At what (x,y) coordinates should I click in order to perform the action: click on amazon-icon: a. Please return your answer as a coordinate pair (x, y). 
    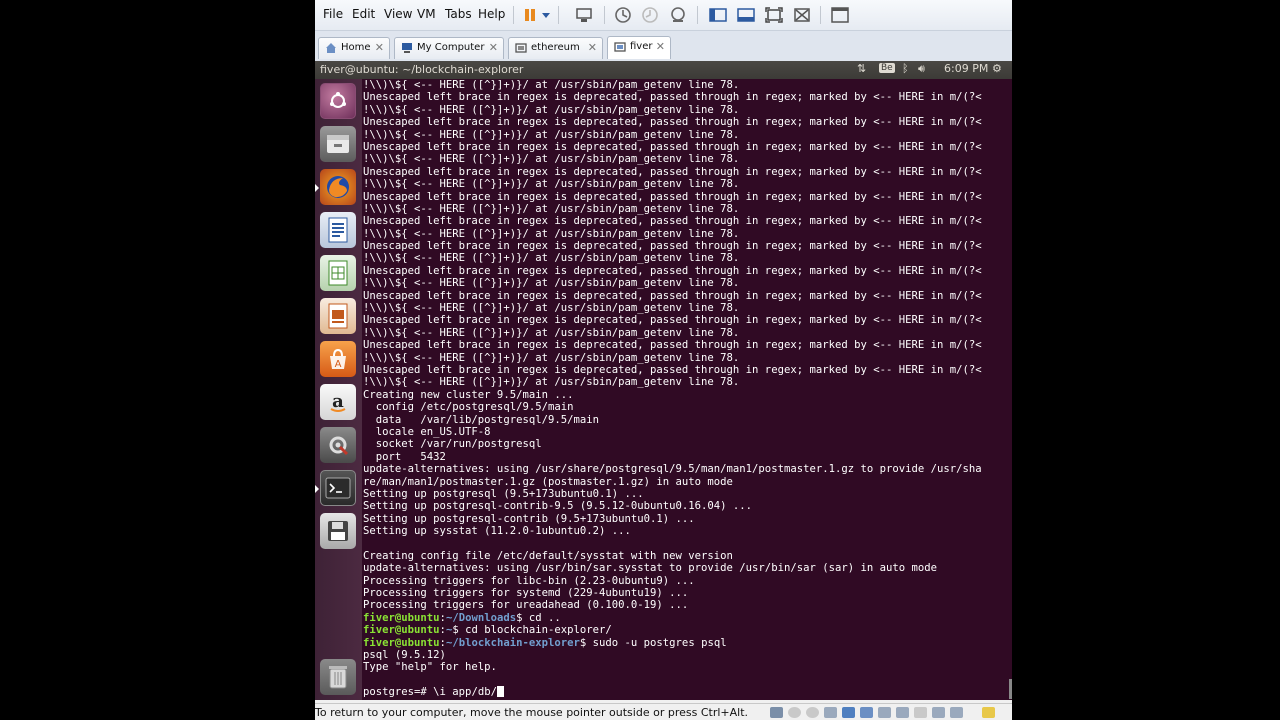
    Looking at the image, I should click on (338, 402).